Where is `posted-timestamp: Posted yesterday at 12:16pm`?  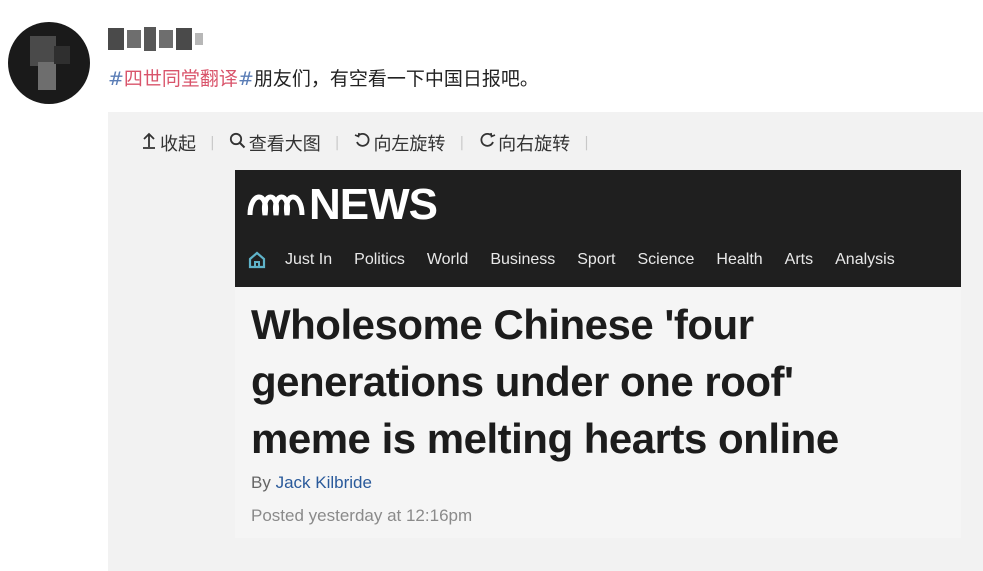 posted-timestamp: Posted yesterday at 12:16pm is located at coordinates (362, 515).